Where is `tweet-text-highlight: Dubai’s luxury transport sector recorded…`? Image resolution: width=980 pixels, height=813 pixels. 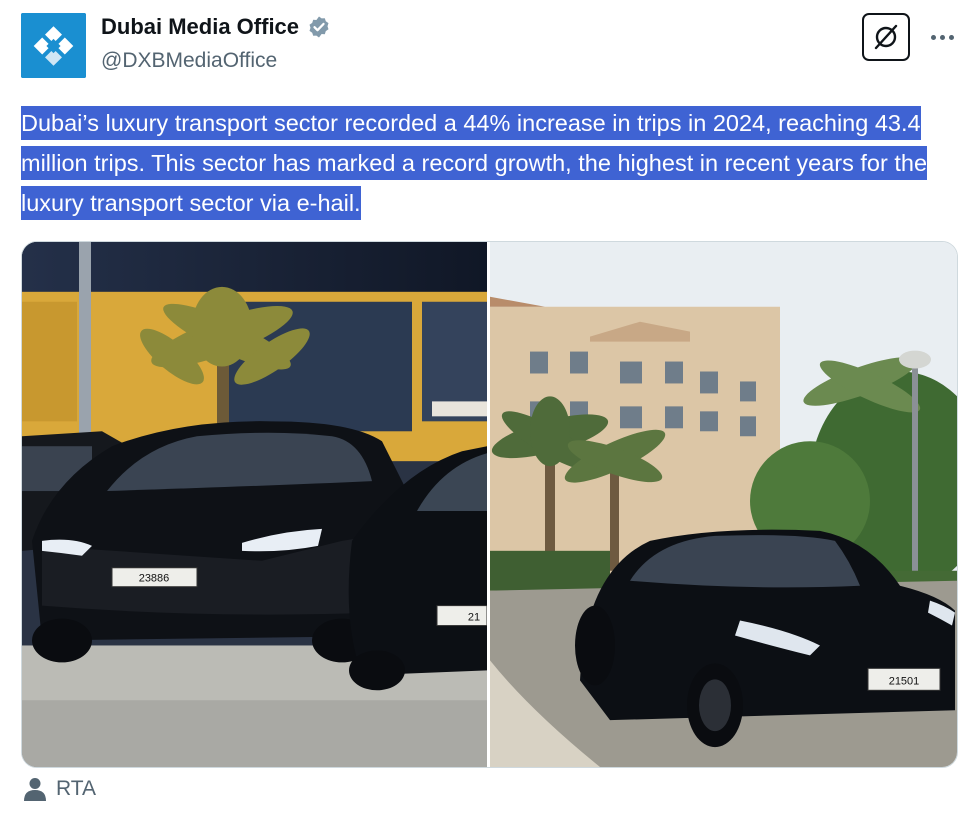 tweet-text-highlight: Dubai’s luxury transport sector recorded… is located at coordinates (474, 163).